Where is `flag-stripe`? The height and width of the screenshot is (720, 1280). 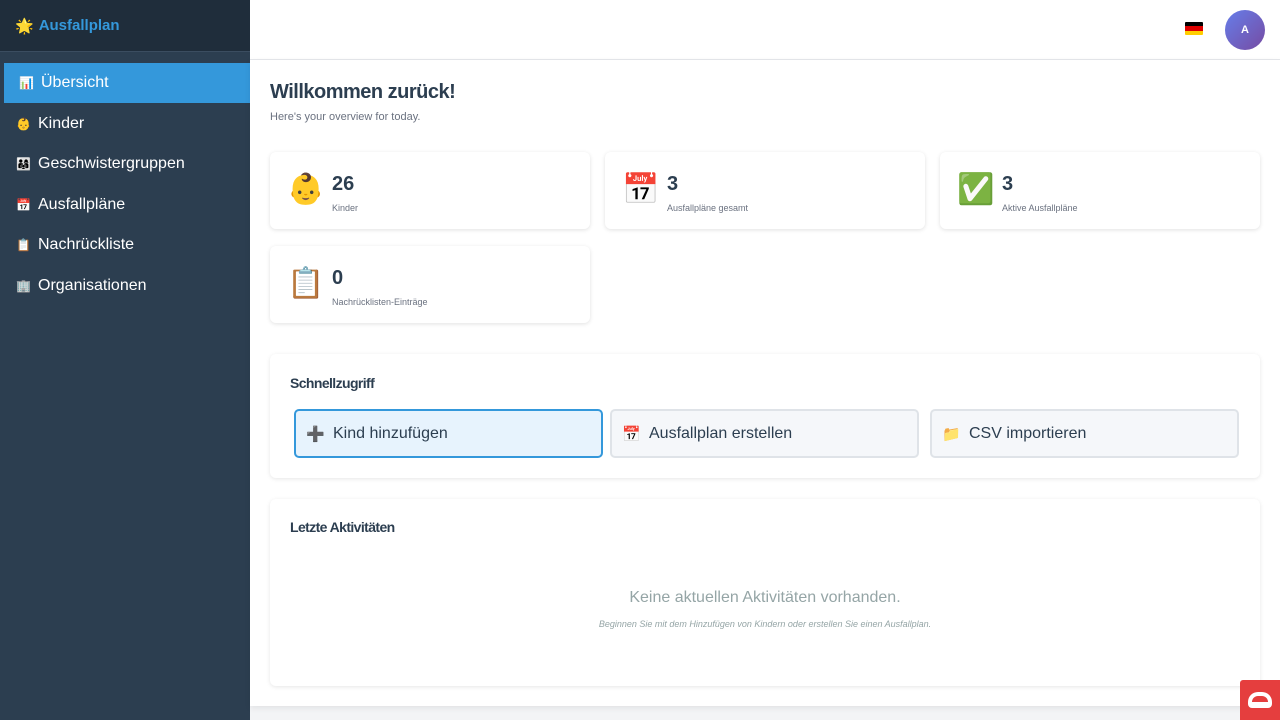
flag-stripe is located at coordinates (1194, 32).